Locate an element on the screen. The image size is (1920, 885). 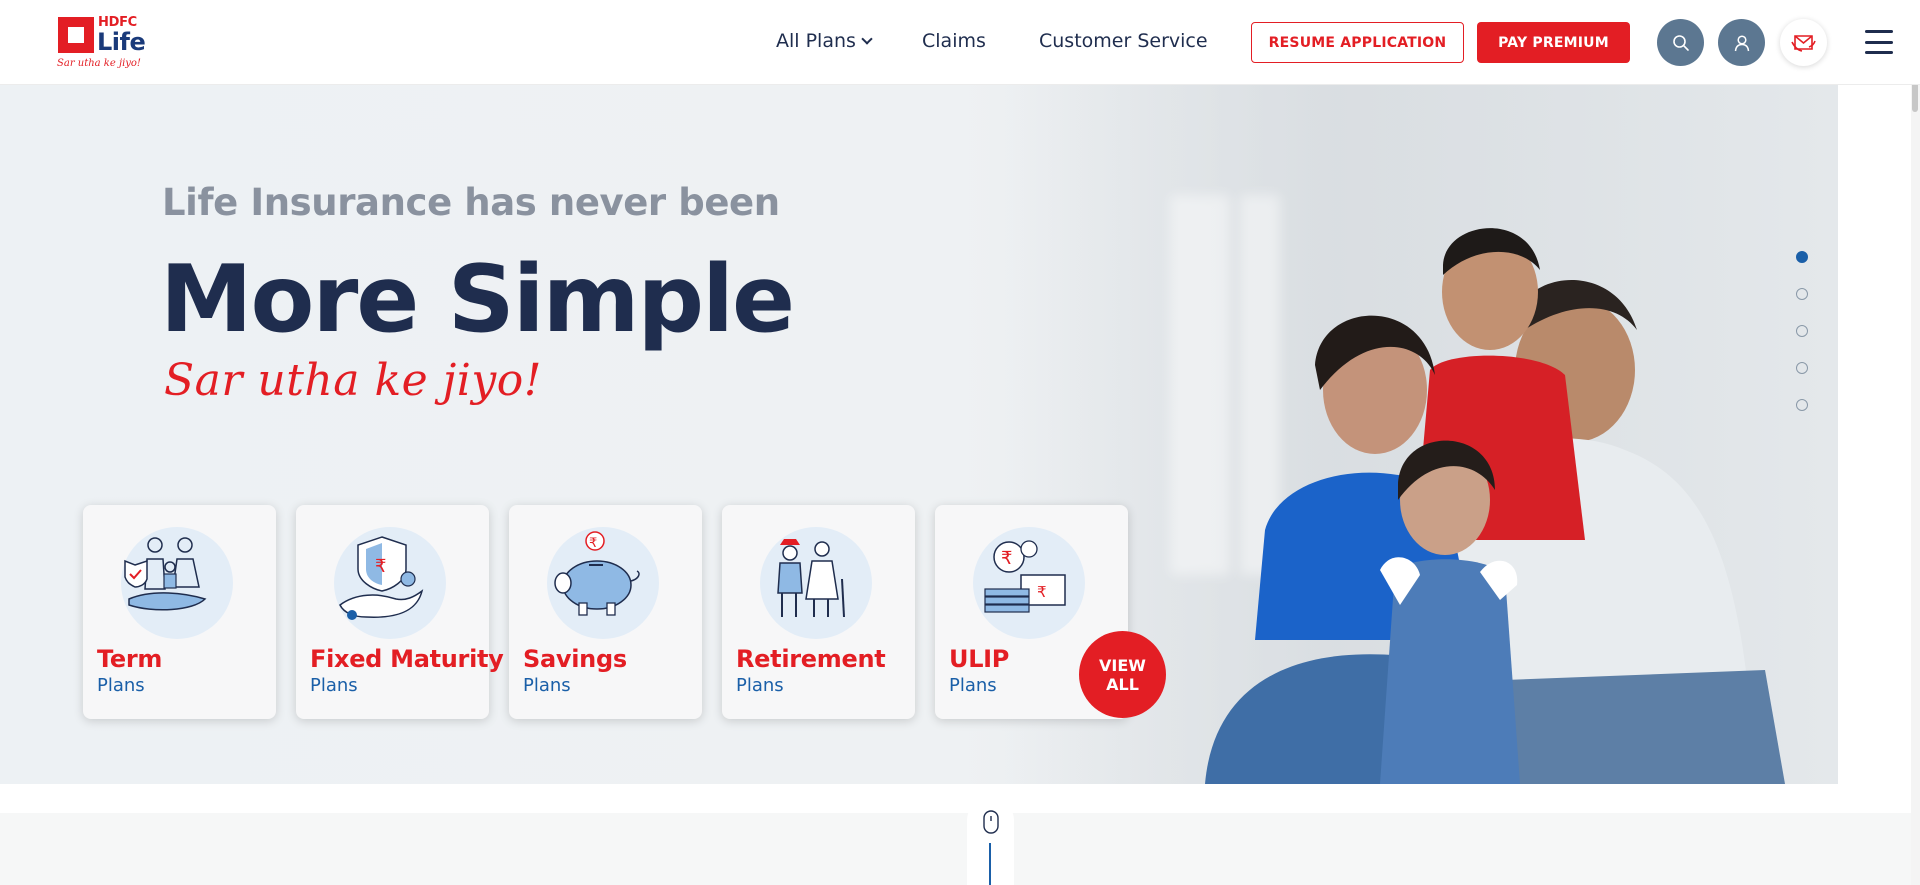
plan-card-term: Term Plans is located at coordinates (179, 612).